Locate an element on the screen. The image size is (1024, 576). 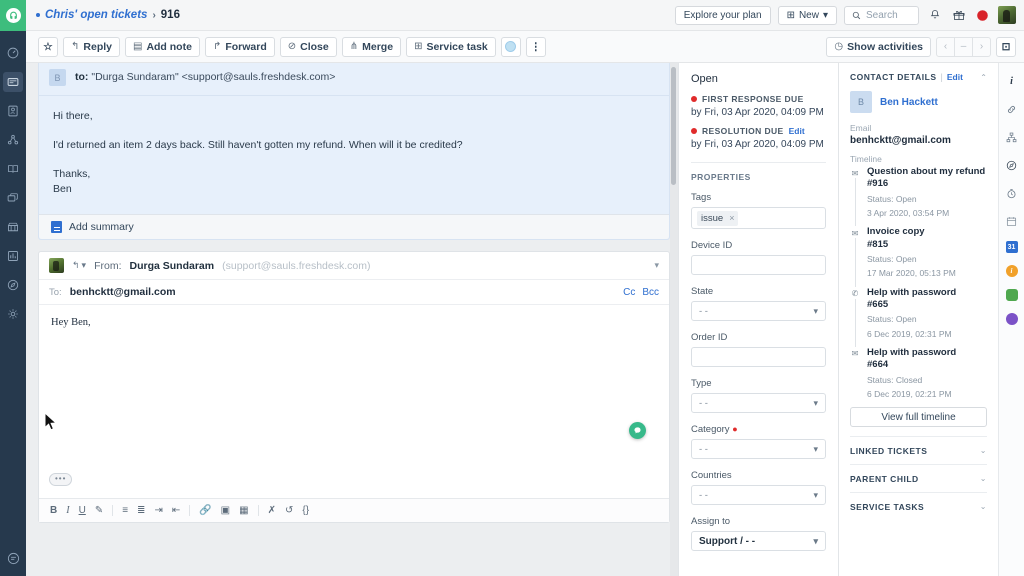
service-tasks-accordion: SERVICE TASKS ⌄ is located at coordinates (918, 506).